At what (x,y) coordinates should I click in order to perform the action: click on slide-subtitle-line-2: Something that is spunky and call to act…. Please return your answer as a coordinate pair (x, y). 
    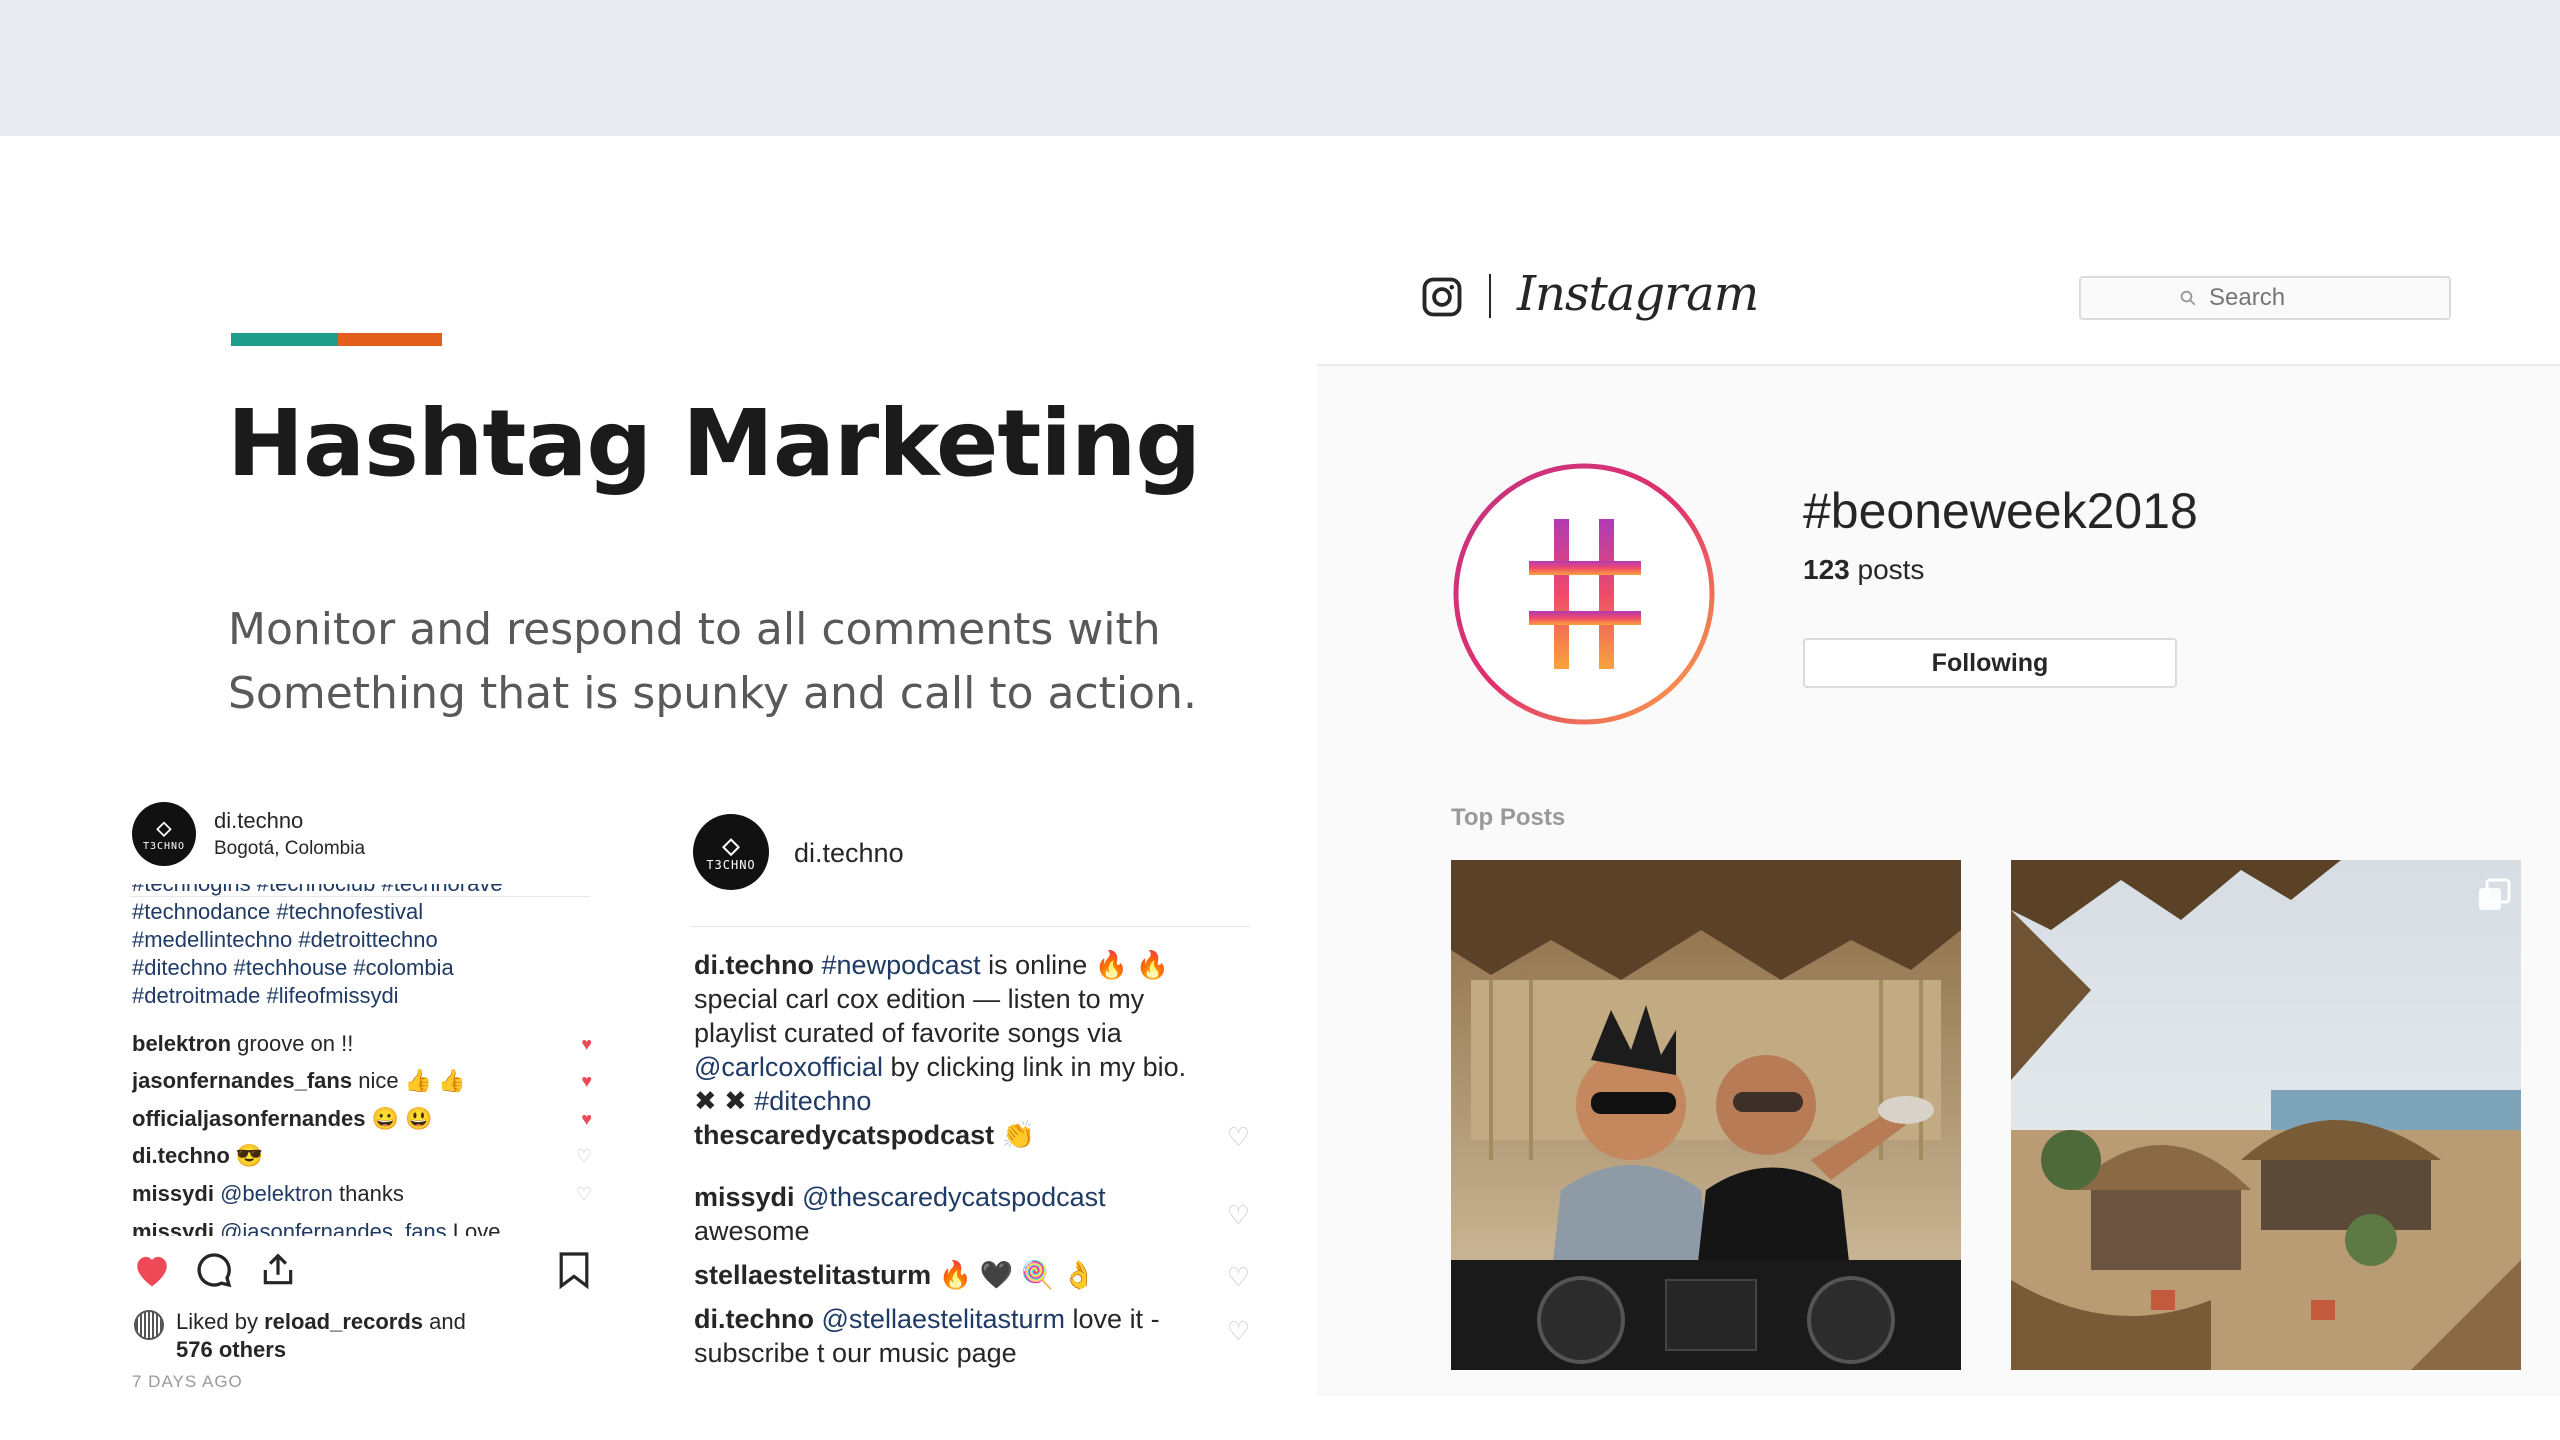
    Looking at the image, I should click on (712, 693).